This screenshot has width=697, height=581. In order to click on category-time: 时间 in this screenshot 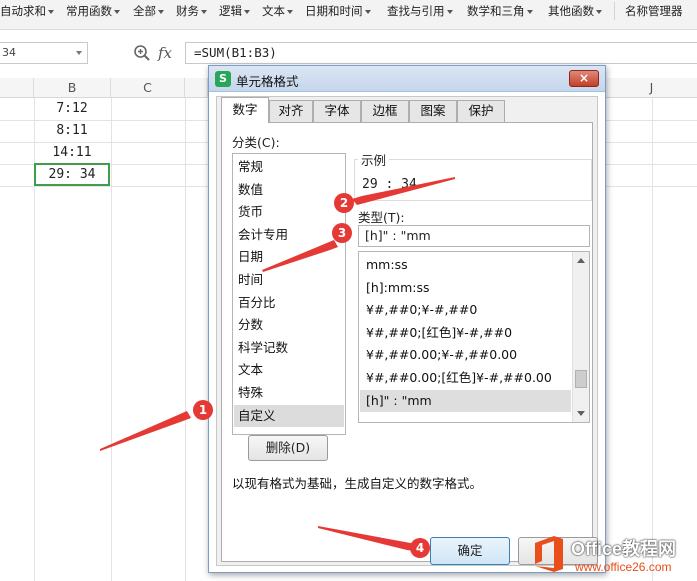, I will do `click(289, 280)`.